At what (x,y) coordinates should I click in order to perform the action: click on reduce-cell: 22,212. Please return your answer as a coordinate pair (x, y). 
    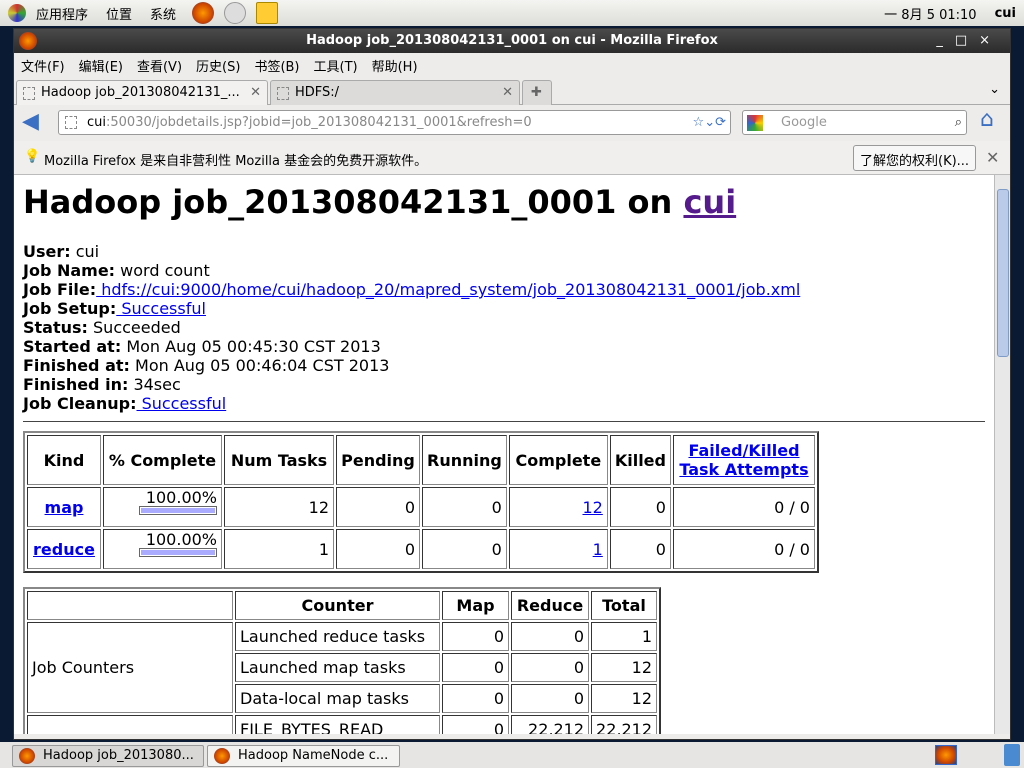
    Looking at the image, I should click on (550, 724).